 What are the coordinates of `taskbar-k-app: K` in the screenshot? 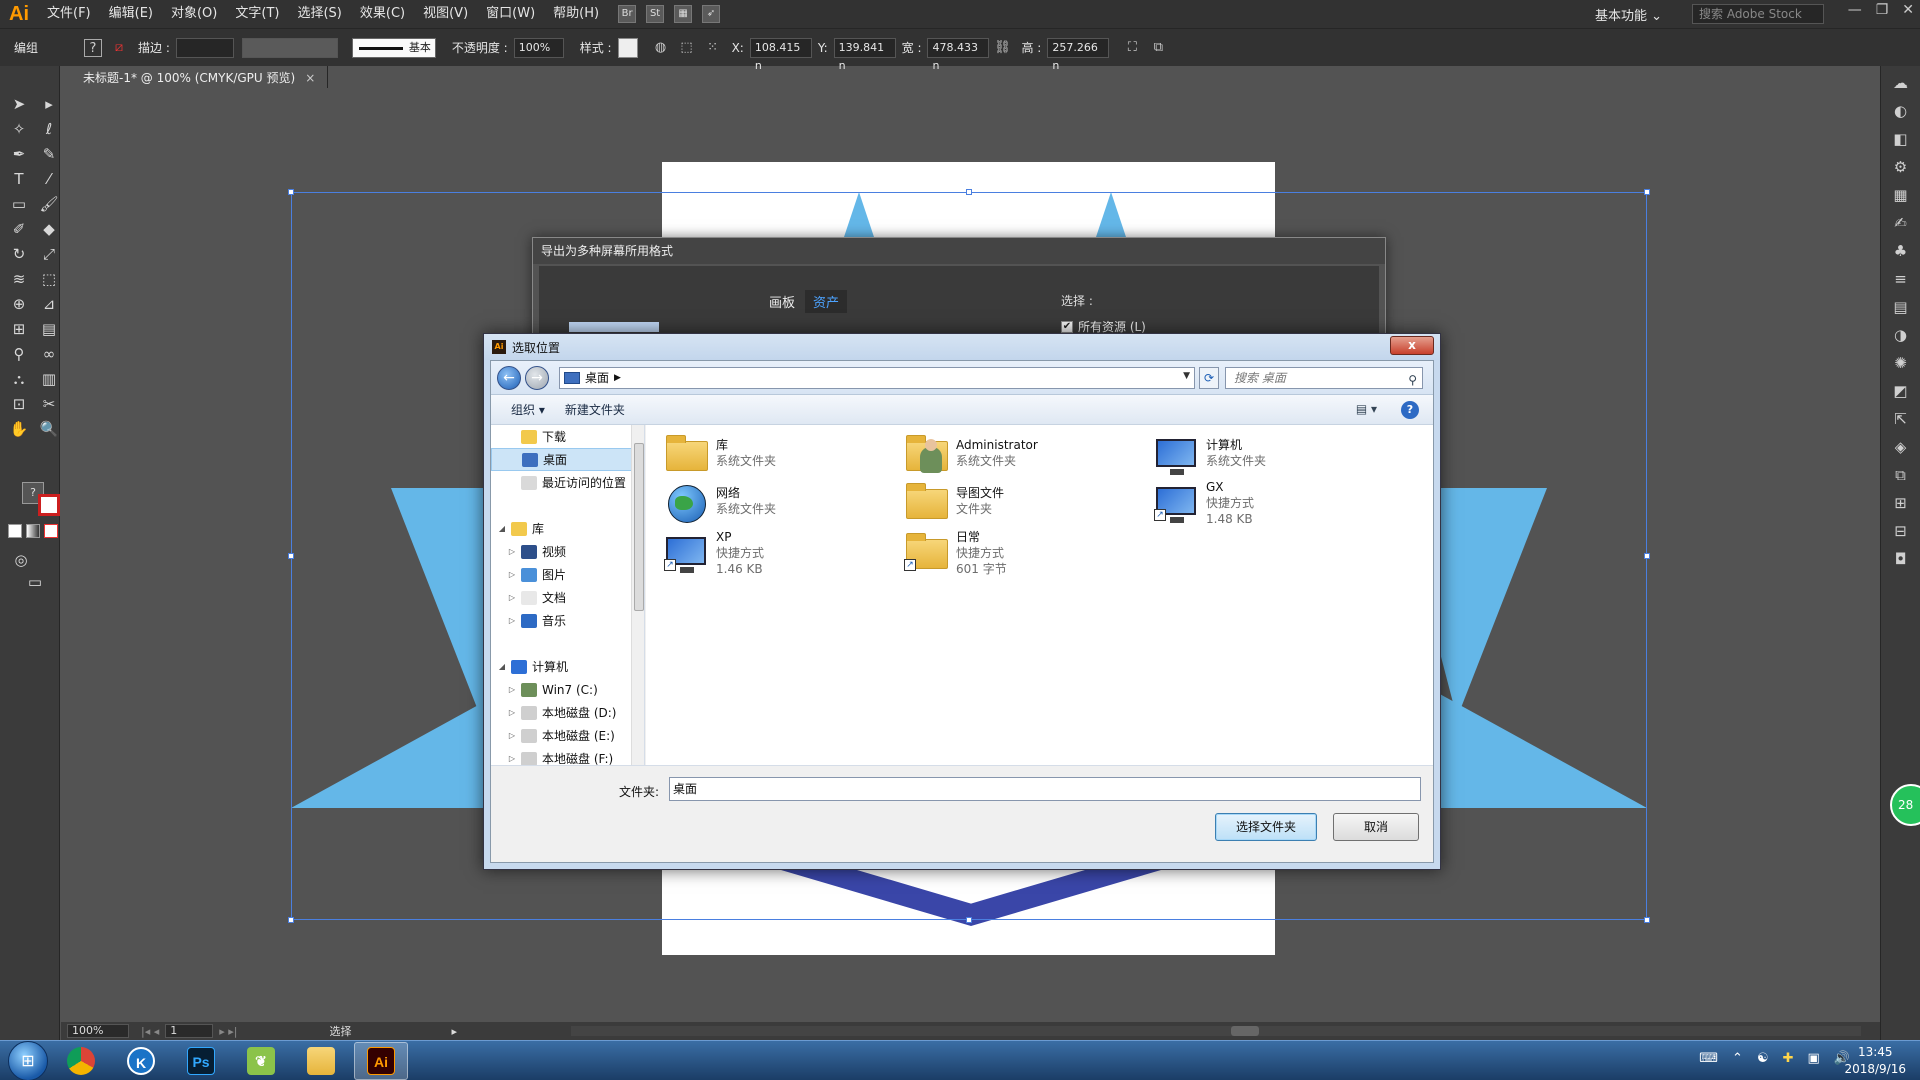 It's located at (141, 1061).